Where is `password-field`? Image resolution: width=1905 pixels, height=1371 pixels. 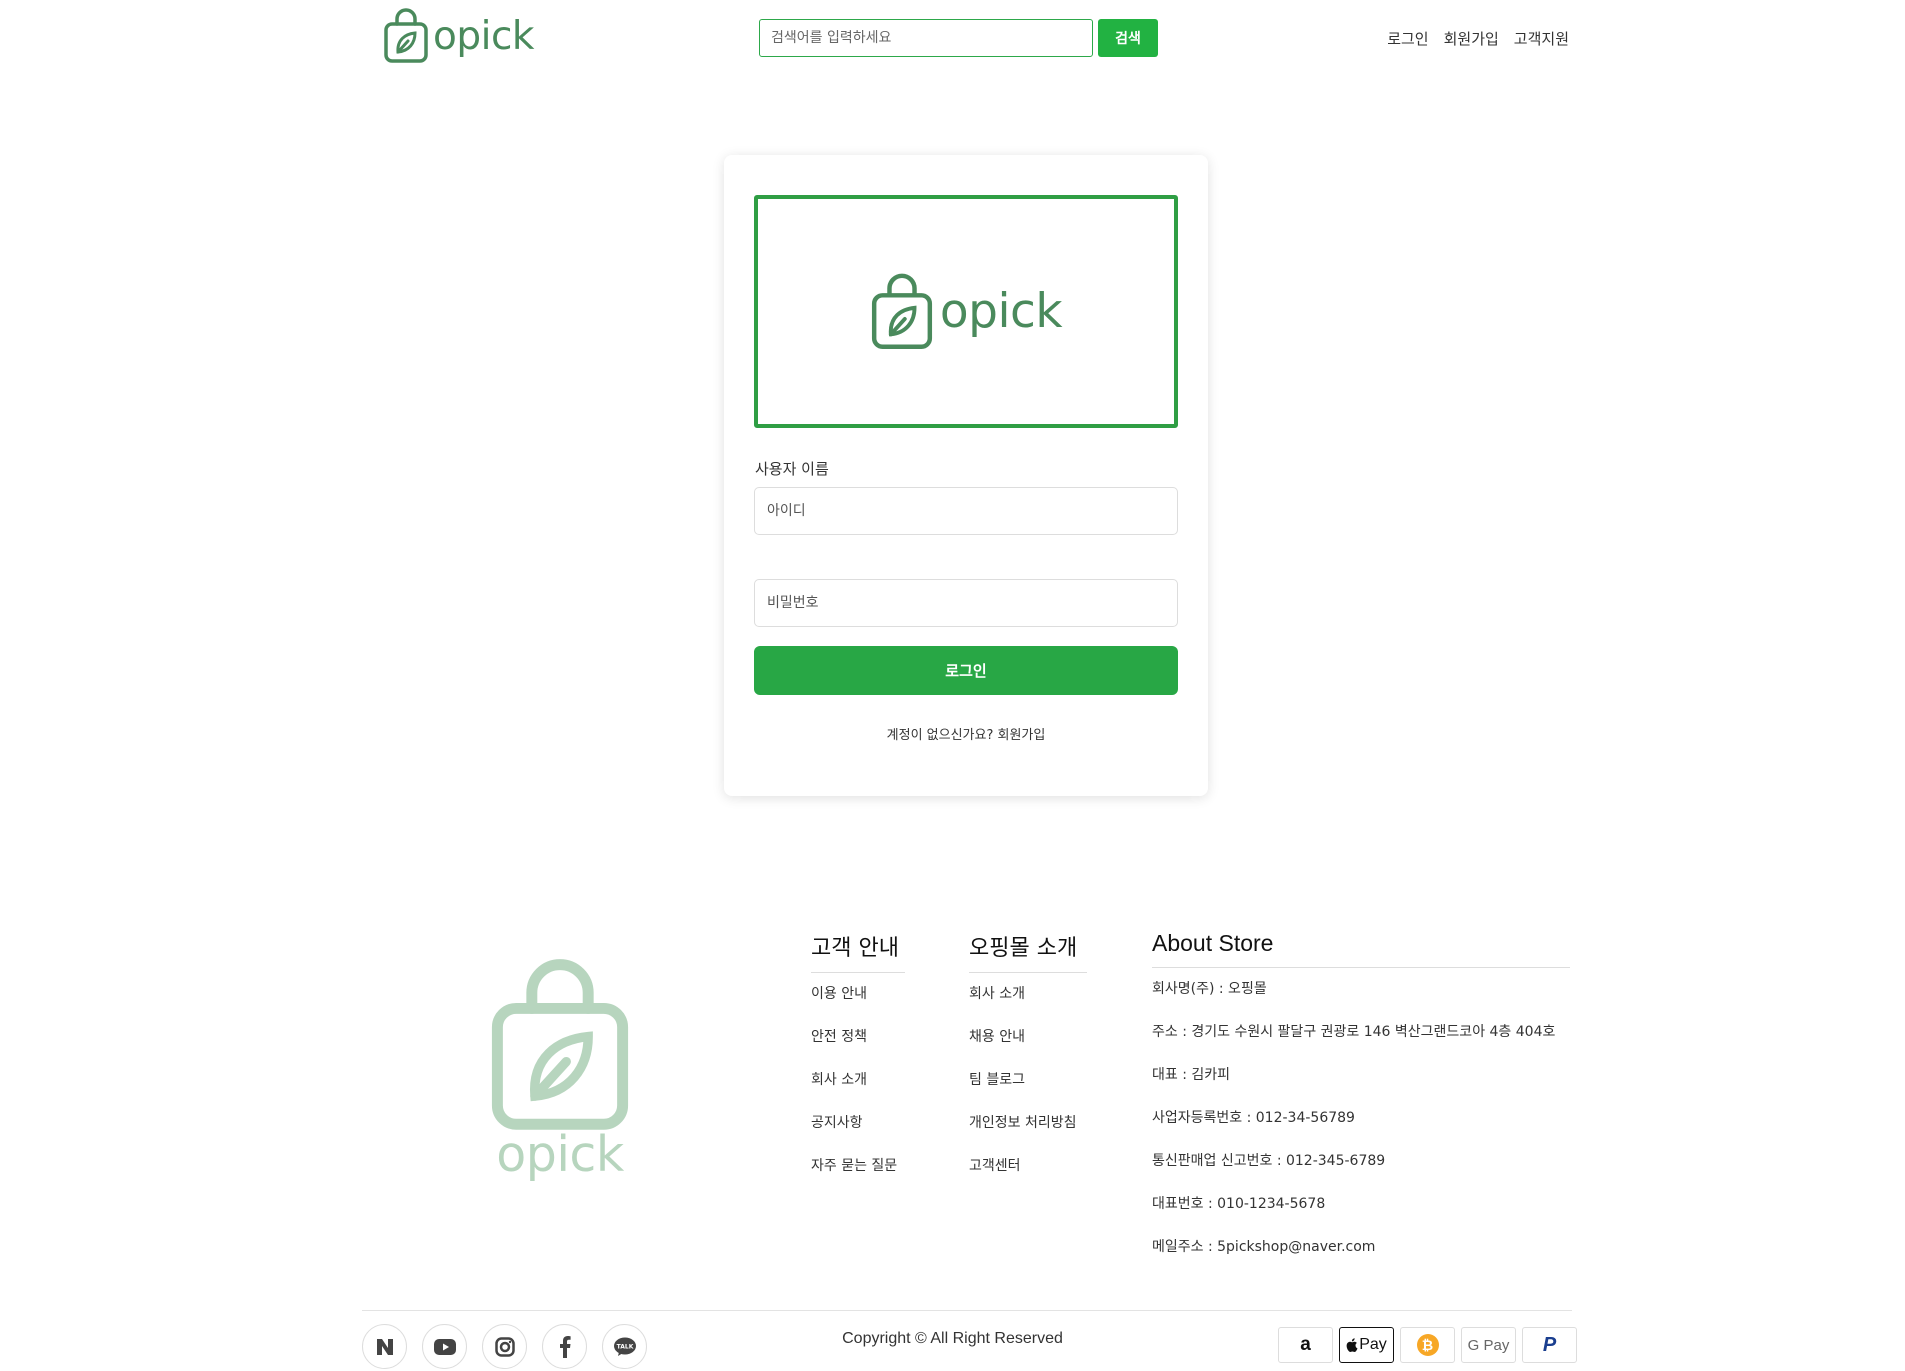
password-field is located at coordinates (966, 603).